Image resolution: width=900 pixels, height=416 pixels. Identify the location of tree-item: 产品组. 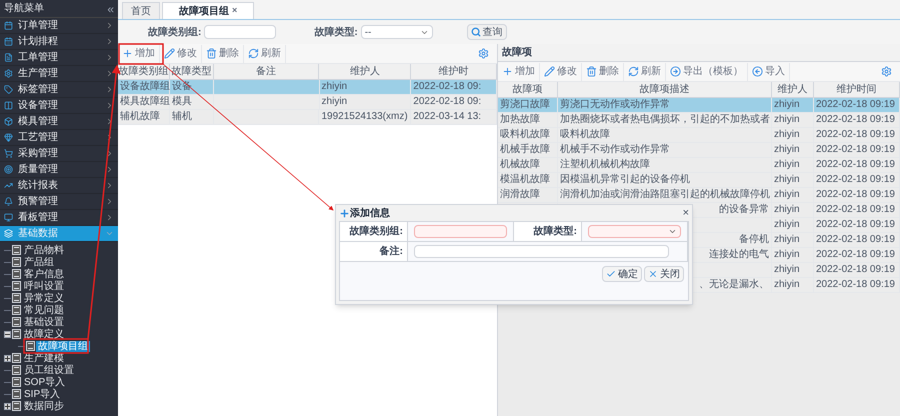
(39, 262).